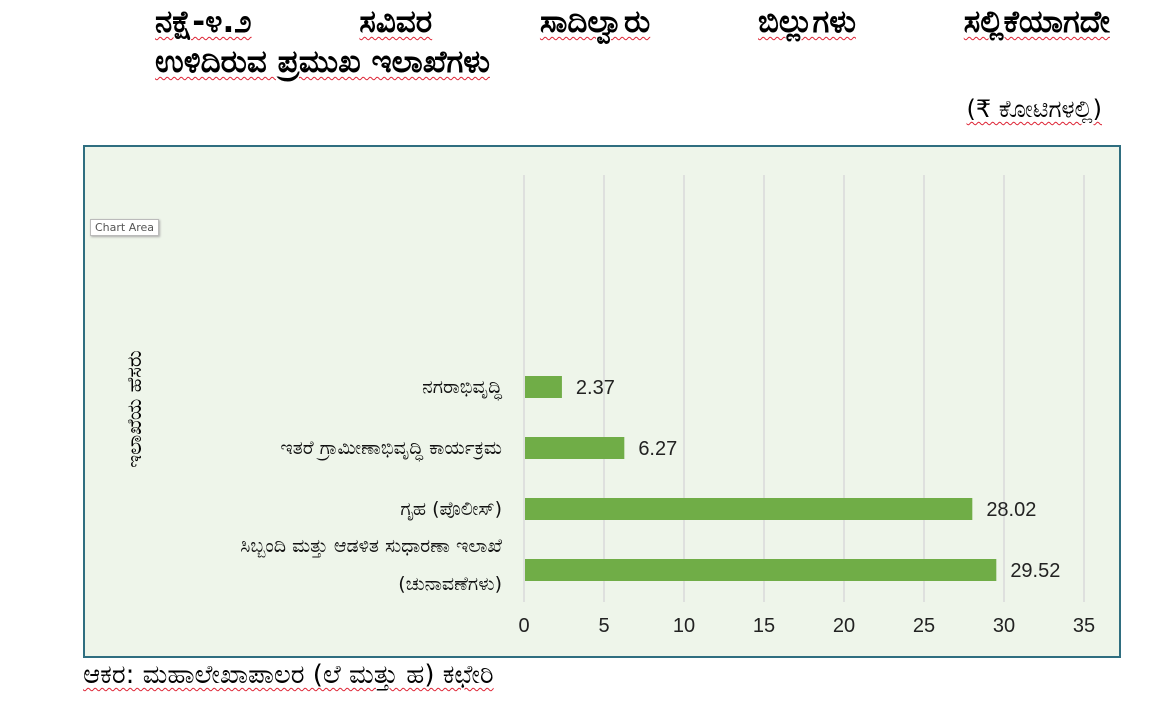 This screenshot has width=1159, height=706. Describe the element at coordinates (1011, 510) in the screenshot. I see `data-label: 28.02` at that location.